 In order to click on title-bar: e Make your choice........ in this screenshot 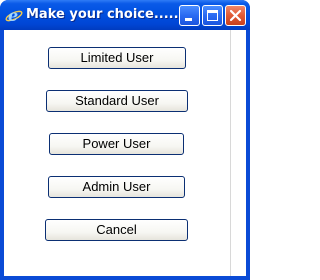, I will do `click(125, 15)`.